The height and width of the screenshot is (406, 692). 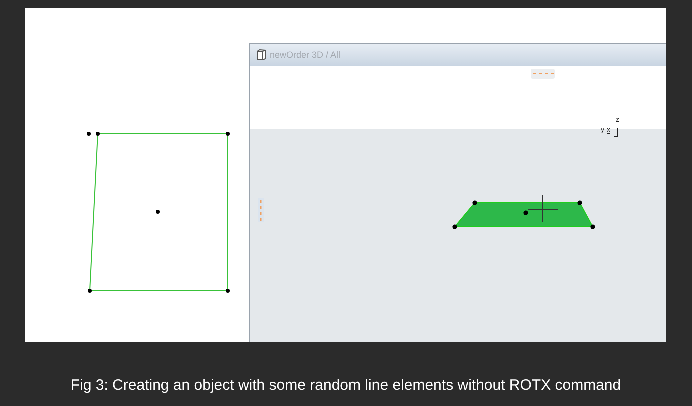 I want to click on dashes-handle-icon, so click(x=261, y=210).